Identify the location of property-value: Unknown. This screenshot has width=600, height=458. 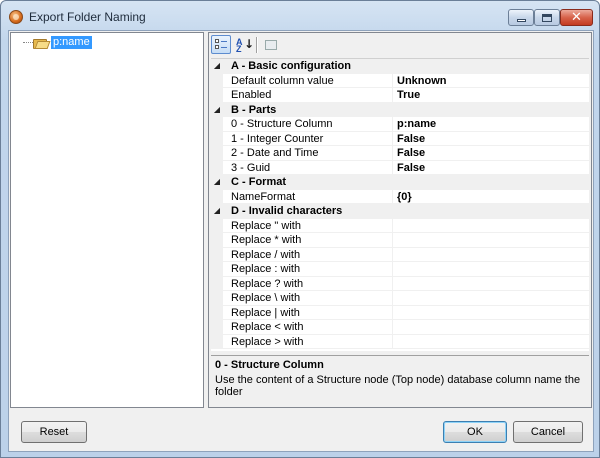
(491, 81).